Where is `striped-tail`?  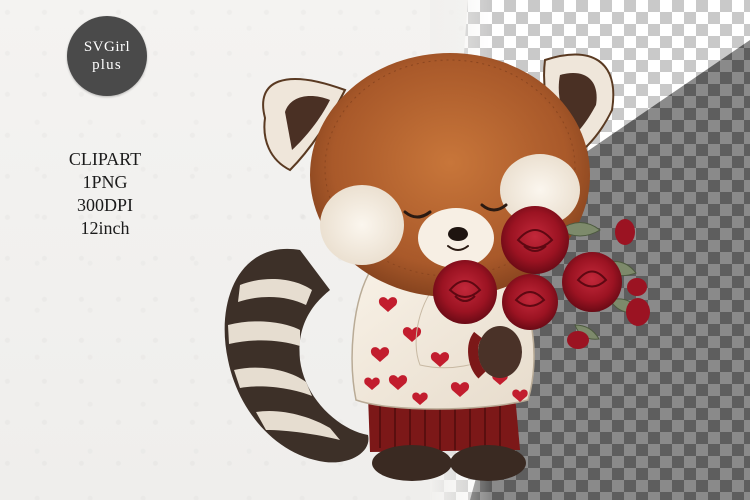 striped-tail is located at coordinates (296, 355).